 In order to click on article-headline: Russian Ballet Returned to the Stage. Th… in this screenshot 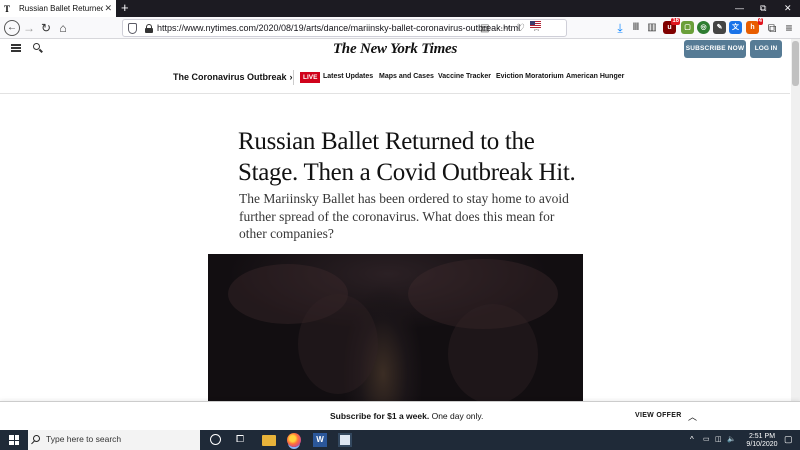, I will do `click(407, 157)`.